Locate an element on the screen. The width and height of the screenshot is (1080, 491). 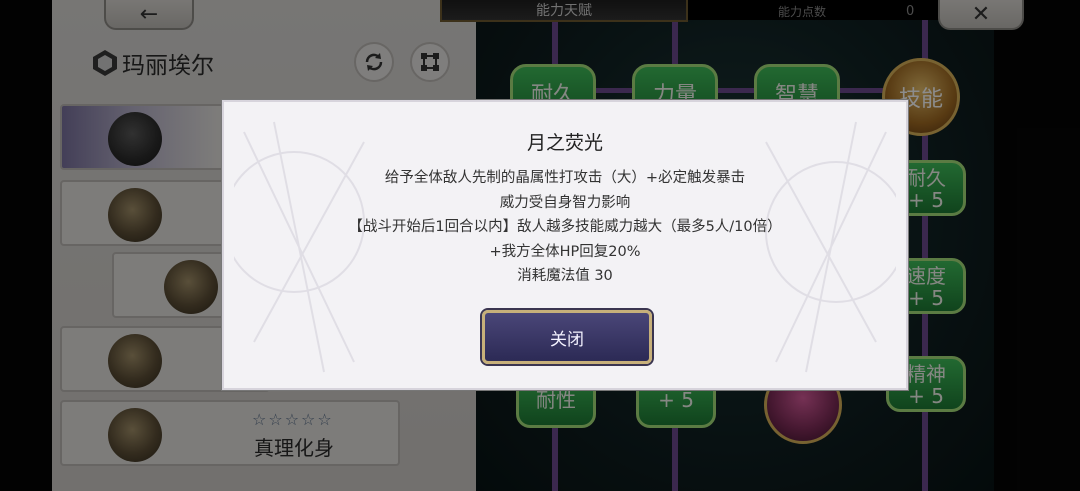
description-line: +我方全体HP回复20% is located at coordinates (565, 251).